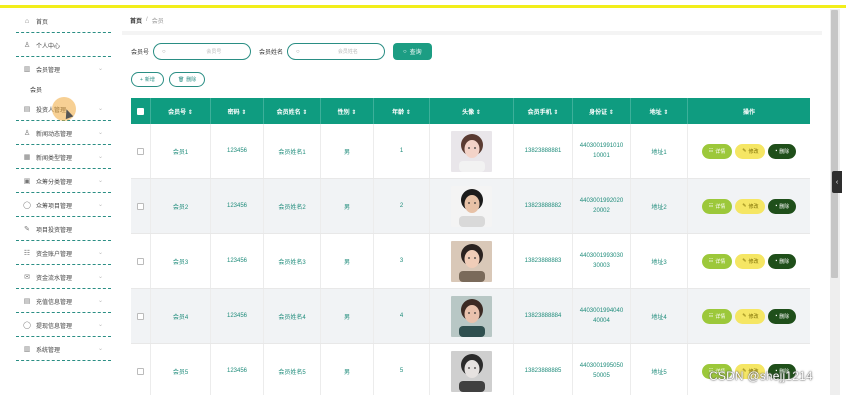 The height and width of the screenshot is (395, 846). I want to click on cell-phone: 13823888884, so click(543, 316).